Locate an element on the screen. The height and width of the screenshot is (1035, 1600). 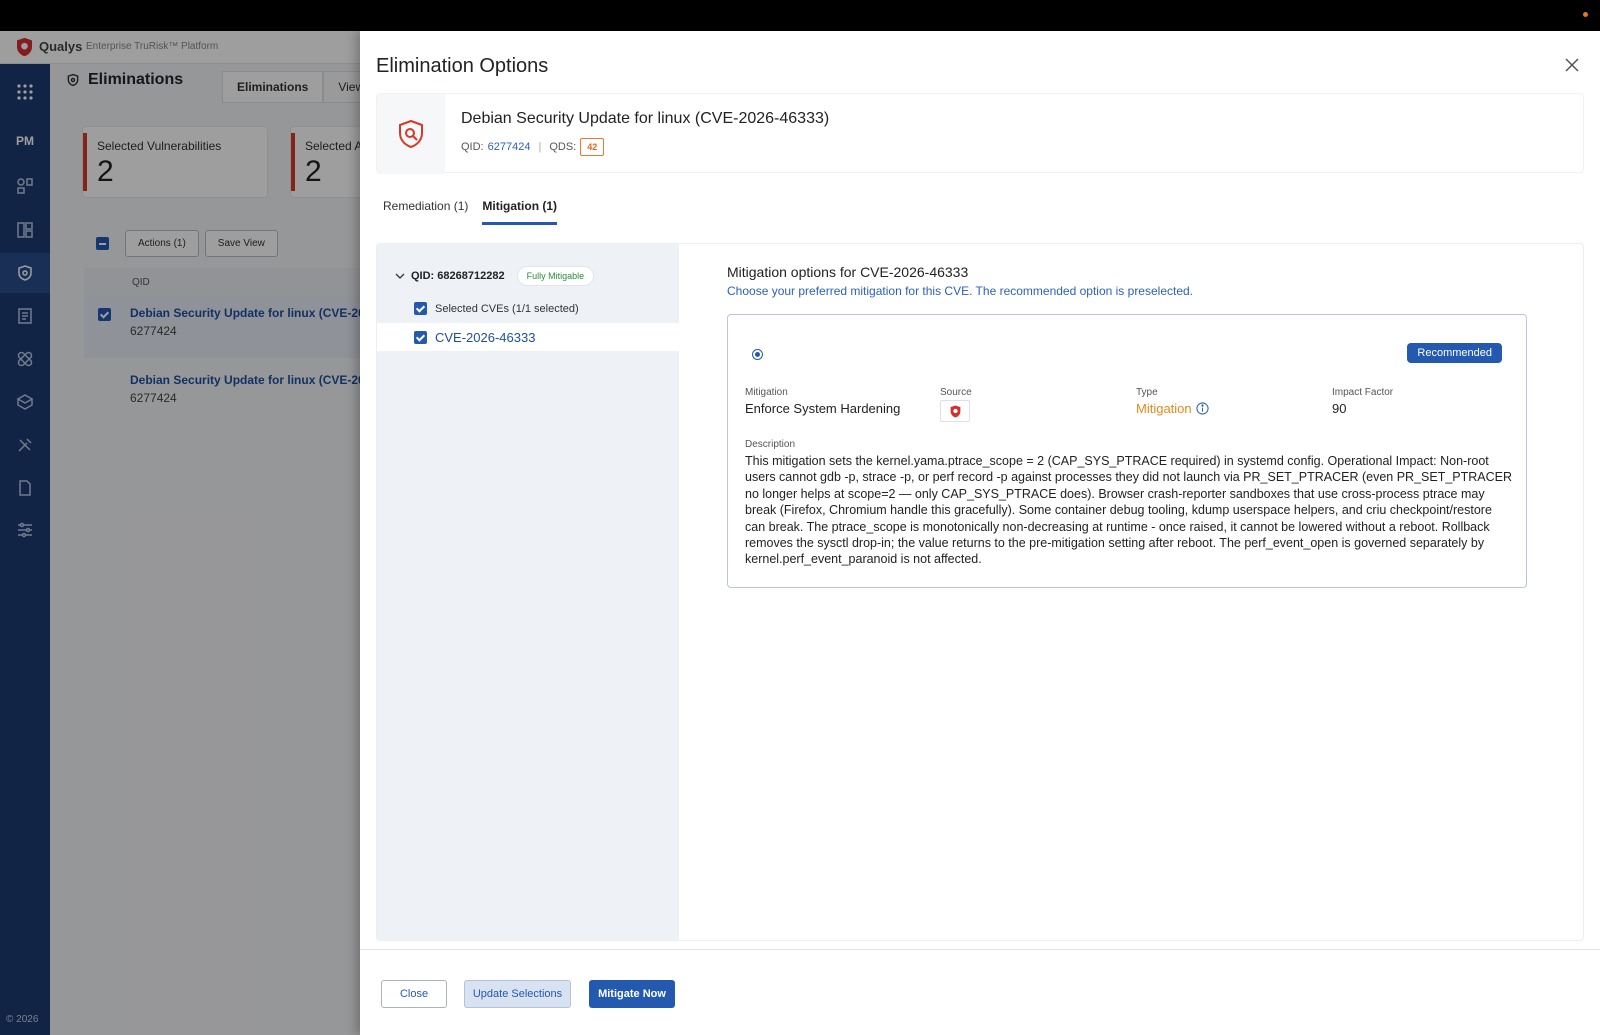
source-label: Source is located at coordinates (956, 392).